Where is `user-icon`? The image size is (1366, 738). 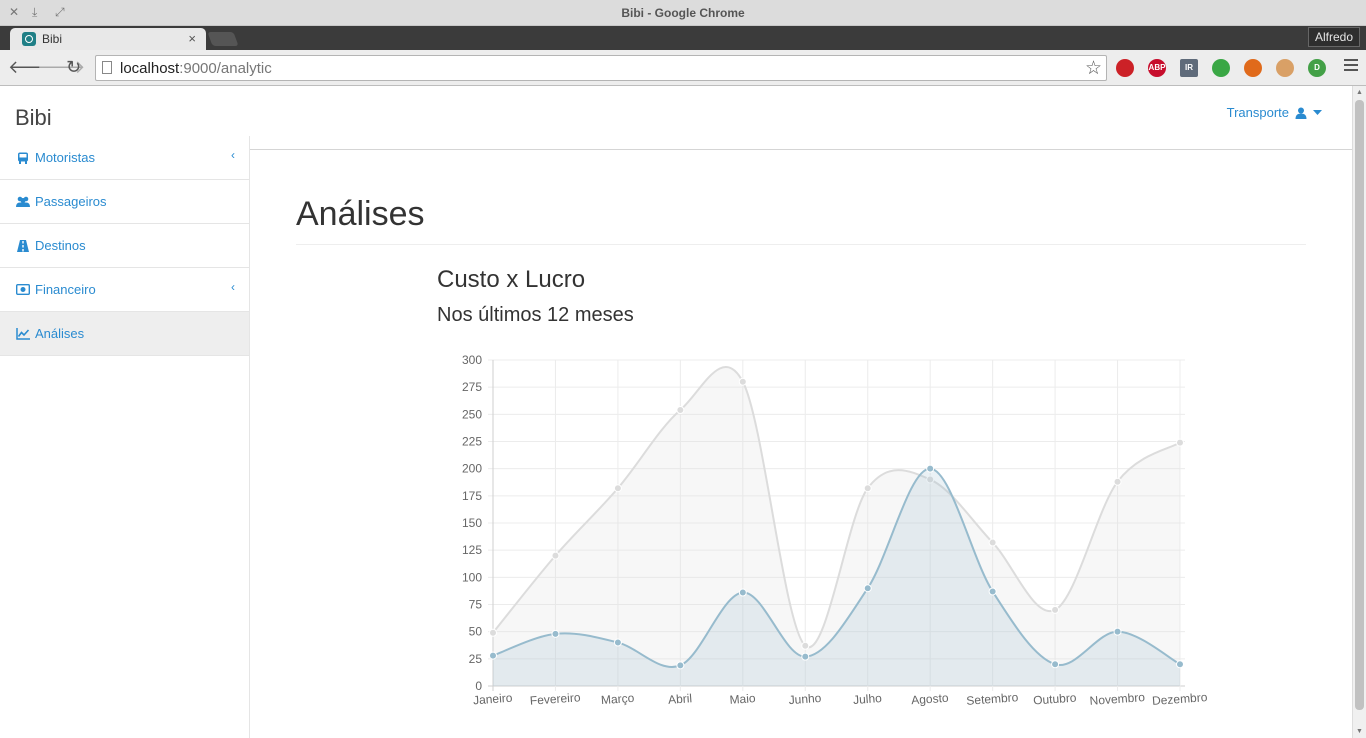
user-icon is located at coordinates (1301, 113).